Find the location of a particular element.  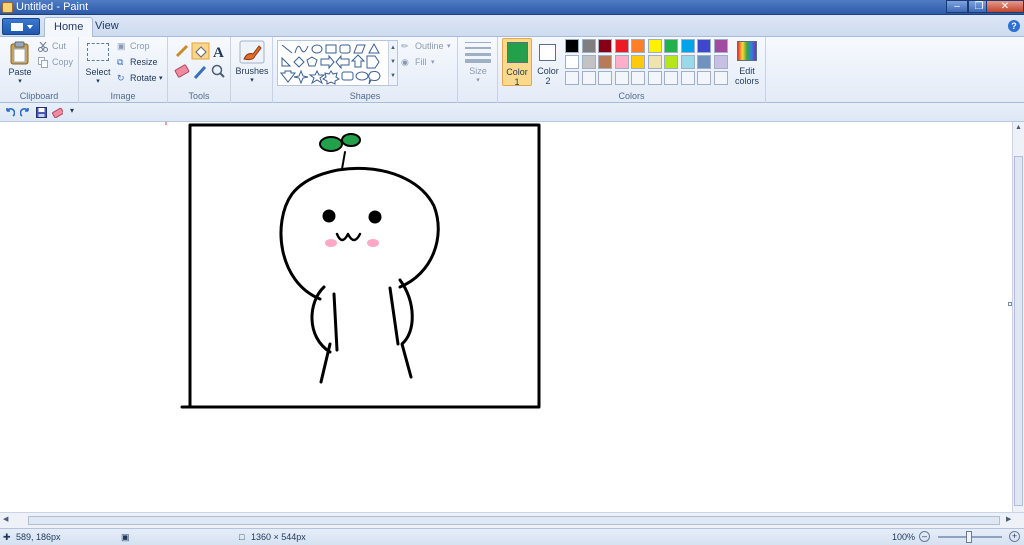

shapes-group: ▲ ▼ ▼ ✏ Outline ▾ ◉ Fill ▾ Shapes is located at coordinates (365, 70).